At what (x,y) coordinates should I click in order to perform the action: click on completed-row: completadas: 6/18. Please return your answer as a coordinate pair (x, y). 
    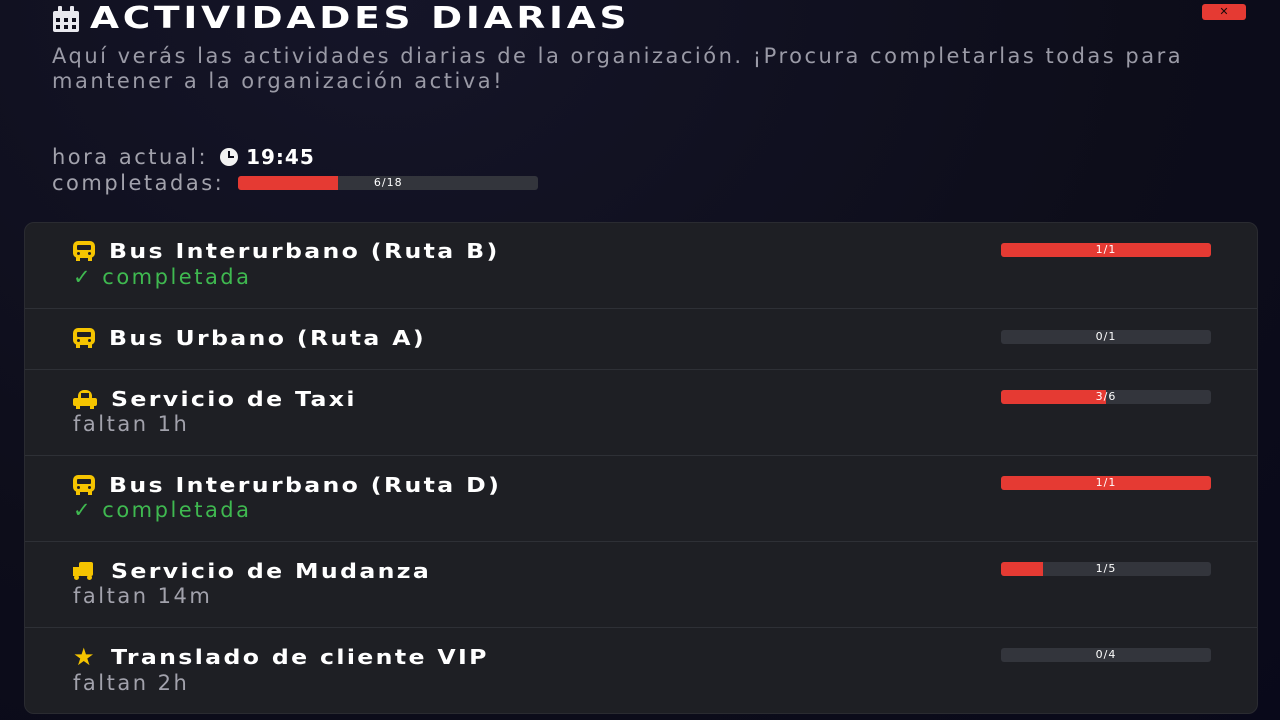
    Looking at the image, I should click on (295, 183).